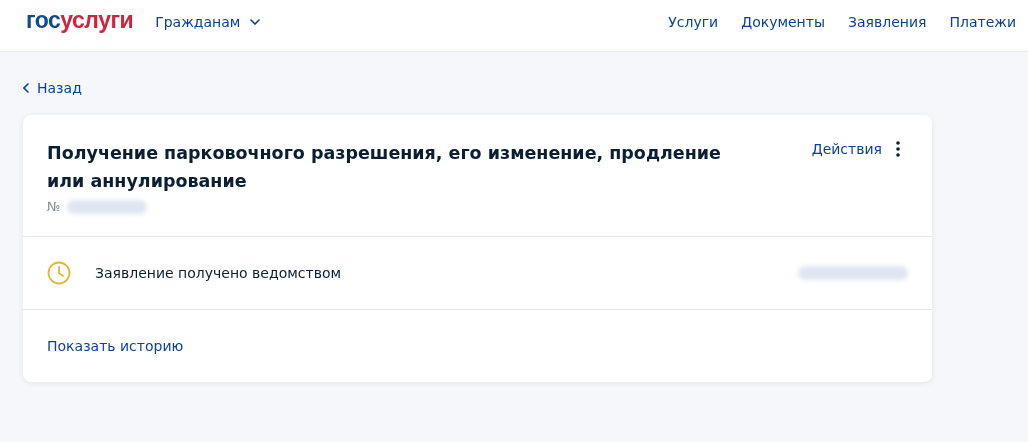 This screenshot has height=442, width=1028. I want to click on back-link: Назад, so click(52, 88).